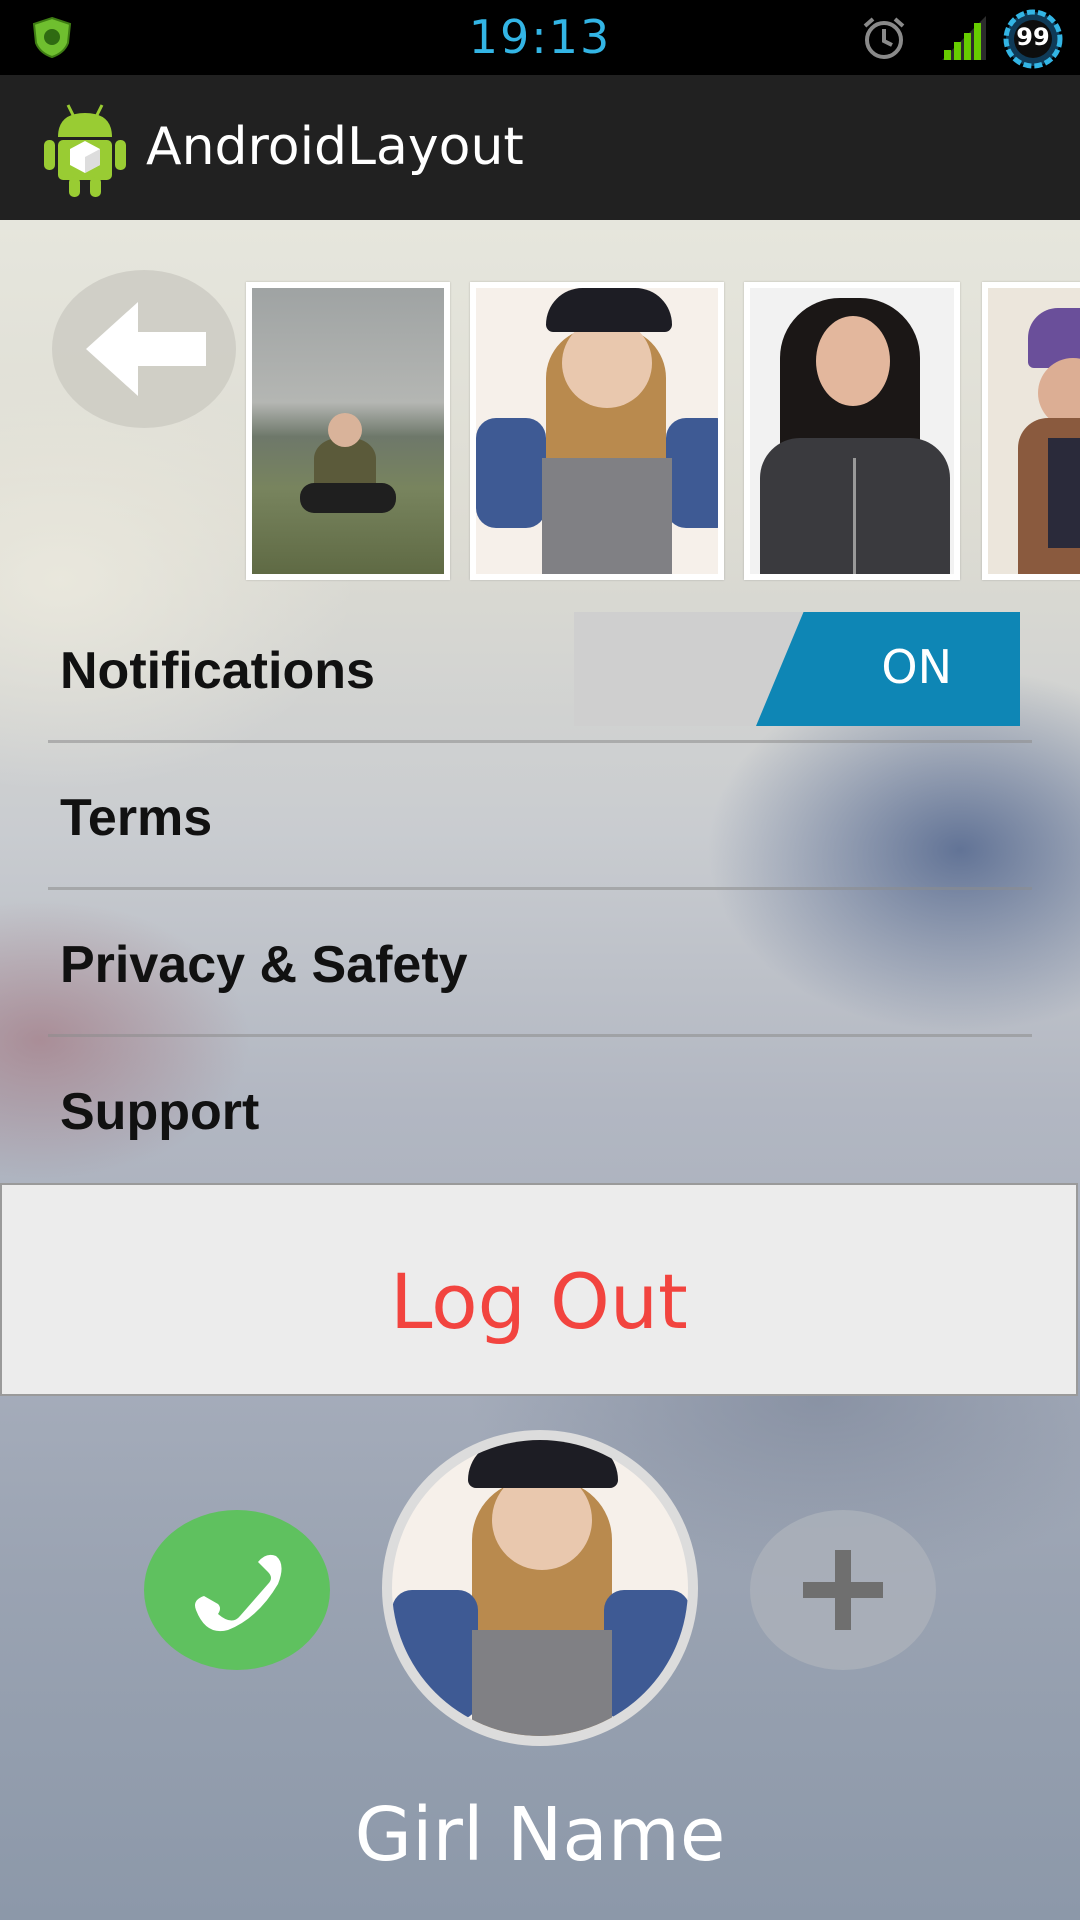 Image resolution: width=1080 pixels, height=1920 pixels. I want to click on plus-icon, so click(843, 1590).